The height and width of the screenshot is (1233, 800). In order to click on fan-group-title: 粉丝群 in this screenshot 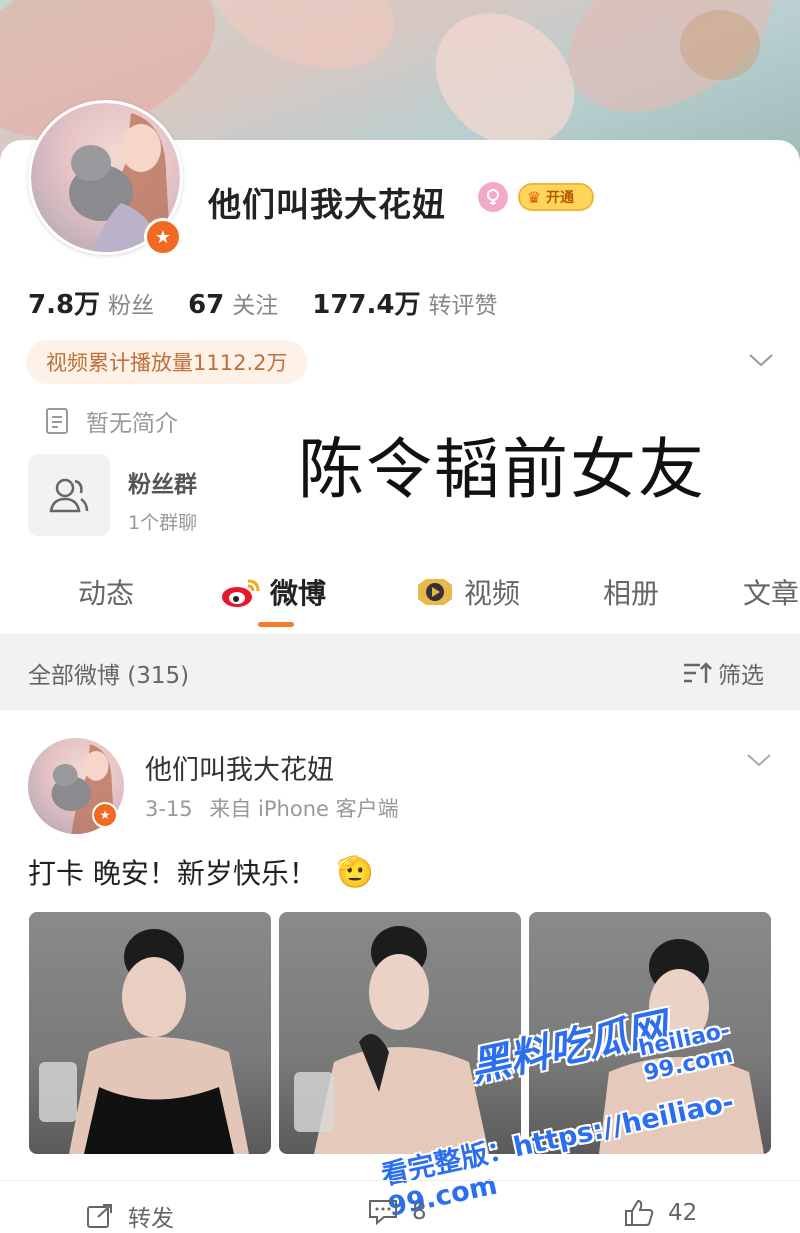, I will do `click(162, 482)`.